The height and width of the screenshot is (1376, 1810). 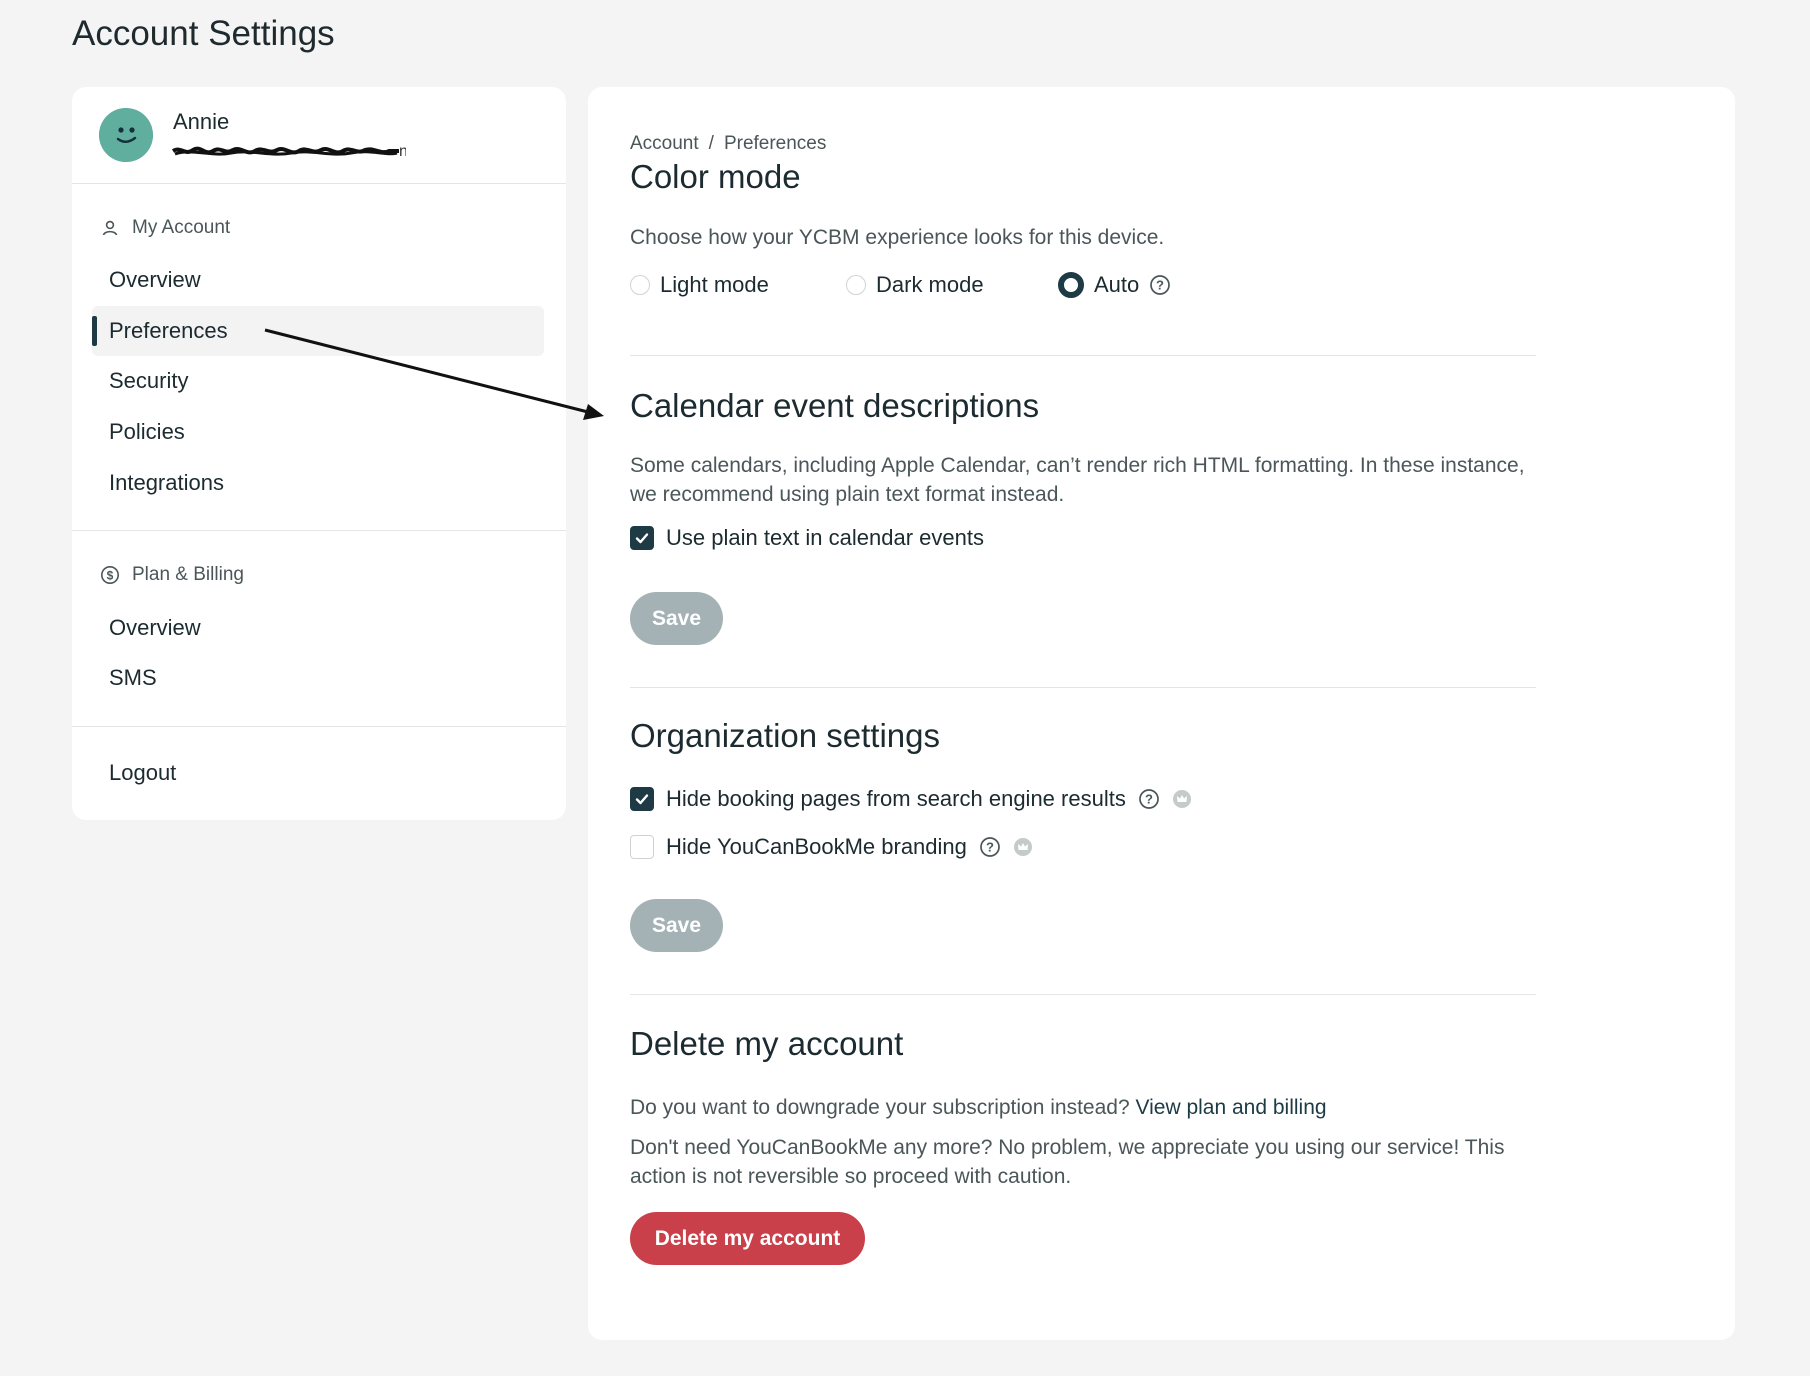 I want to click on hide-search-checkbox, so click(x=642, y=799).